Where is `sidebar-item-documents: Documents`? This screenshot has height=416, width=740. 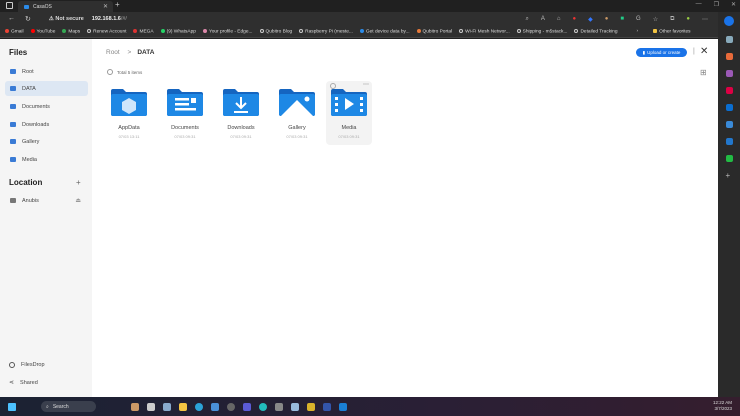
sidebar-item-documents: Documents is located at coordinates (46, 106).